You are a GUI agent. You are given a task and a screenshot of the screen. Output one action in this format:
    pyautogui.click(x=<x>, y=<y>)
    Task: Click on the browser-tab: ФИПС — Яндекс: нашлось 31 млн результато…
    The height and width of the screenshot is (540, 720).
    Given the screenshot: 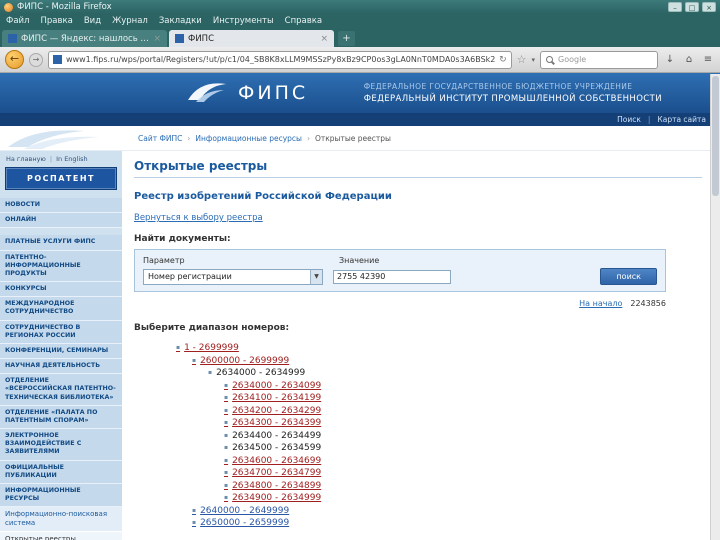 What is the action you would take?
    pyautogui.click(x=84, y=38)
    